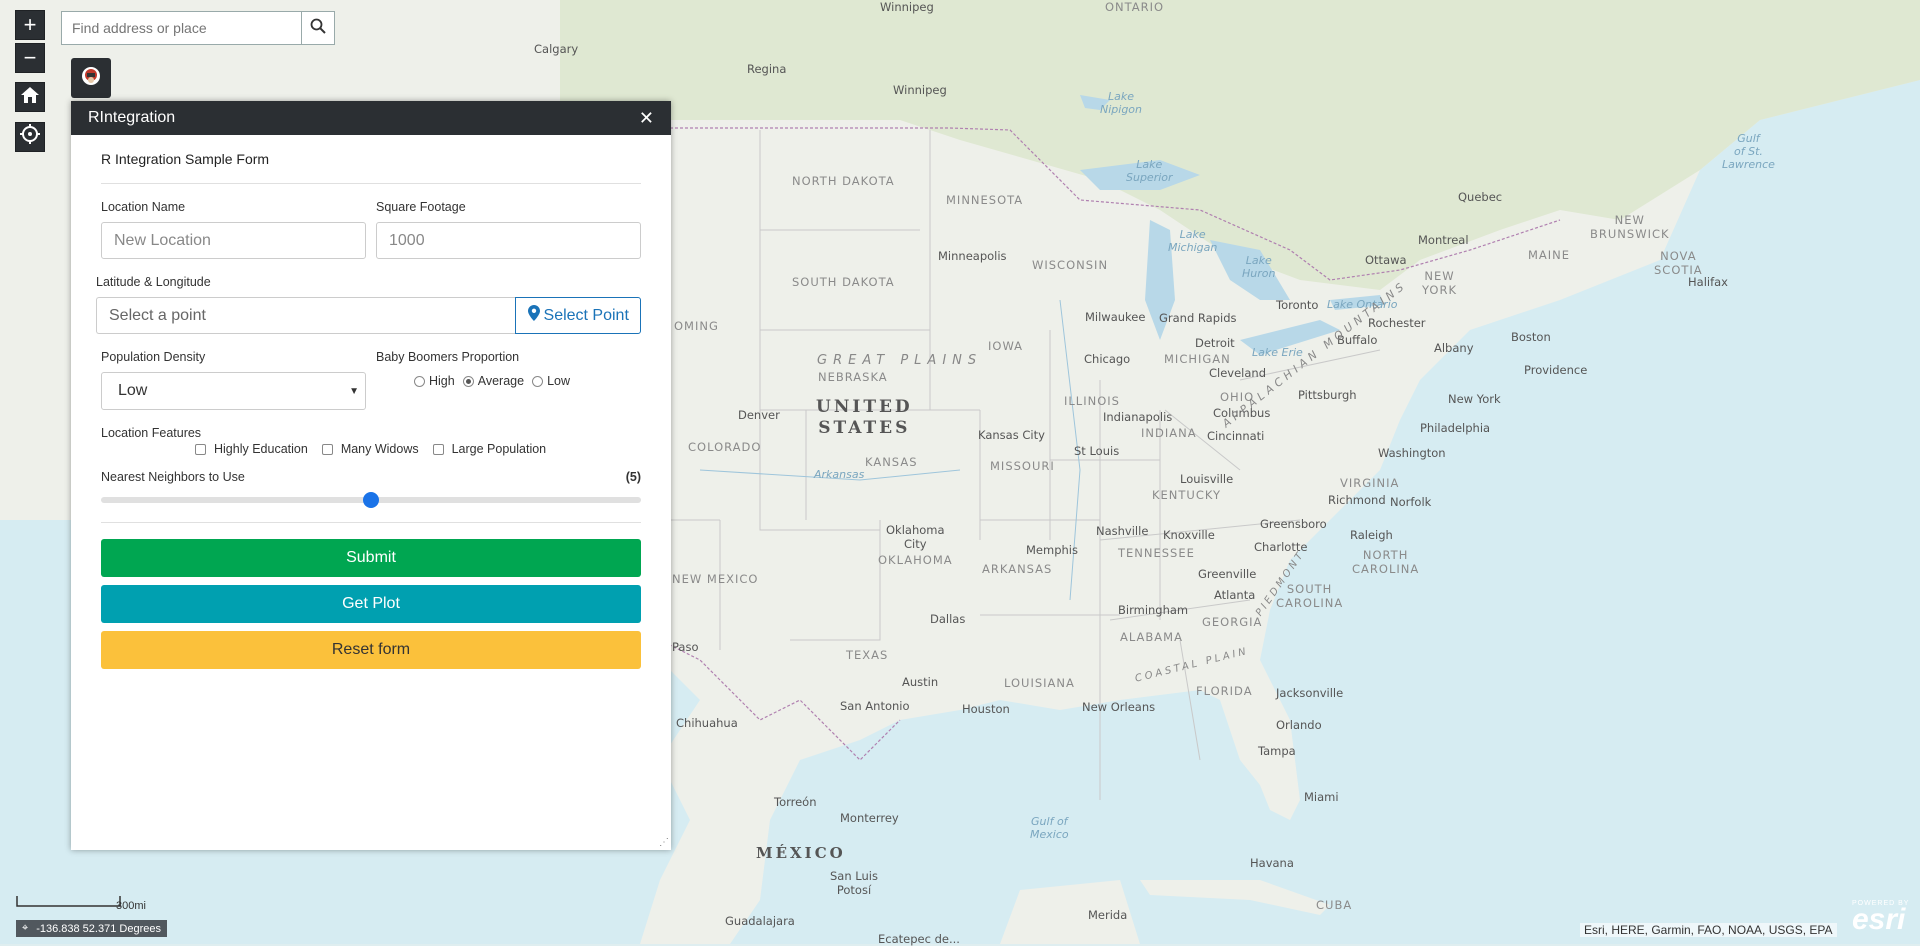 This screenshot has height=946, width=1920. What do you see at coordinates (30, 137) in the screenshot?
I see `locate-button` at bounding box center [30, 137].